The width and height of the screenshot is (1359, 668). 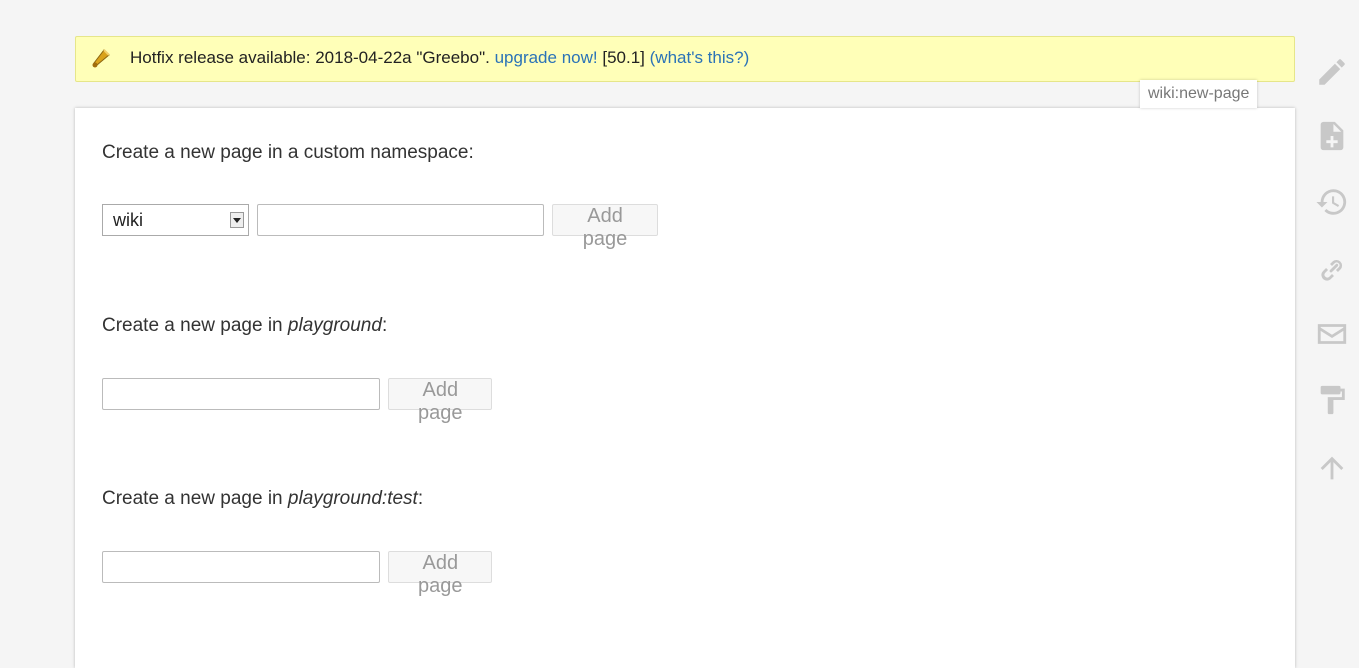 What do you see at coordinates (241, 567) in the screenshot?
I see `playground-test-page-name-input` at bounding box center [241, 567].